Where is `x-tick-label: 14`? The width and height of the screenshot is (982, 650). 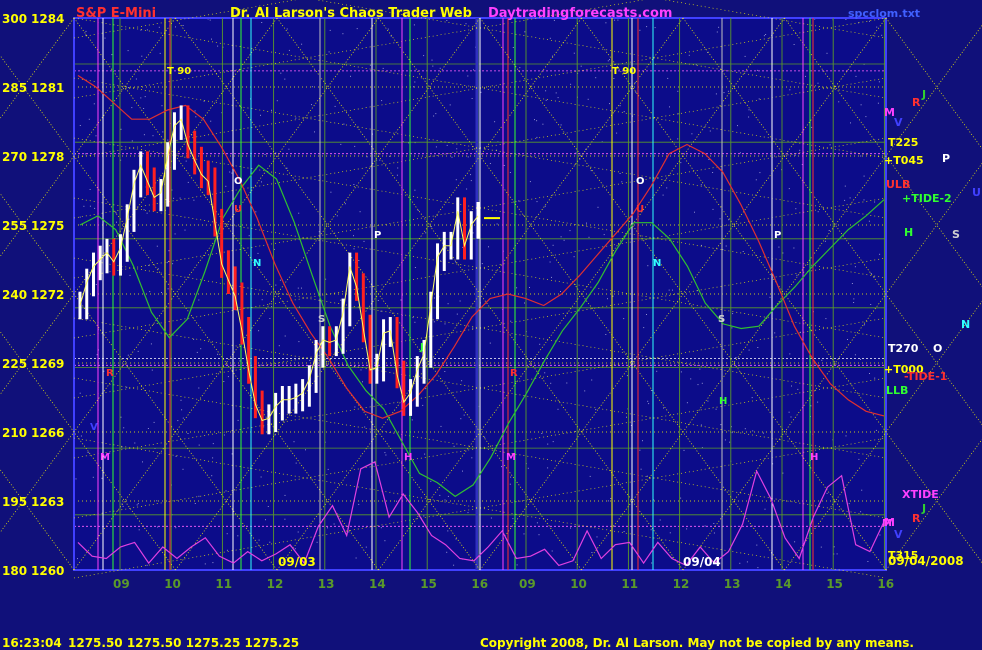 x-tick-label: 14 is located at coordinates (377, 584).